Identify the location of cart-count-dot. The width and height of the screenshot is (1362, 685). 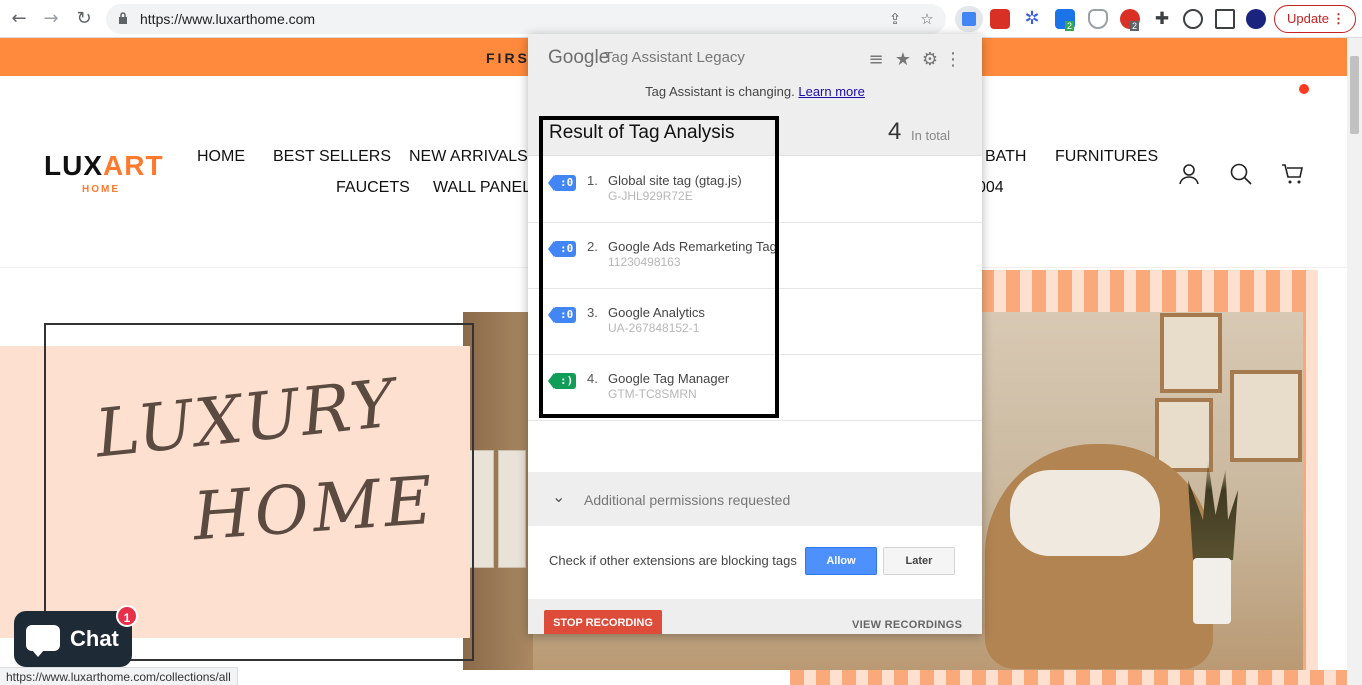
(1304, 89).